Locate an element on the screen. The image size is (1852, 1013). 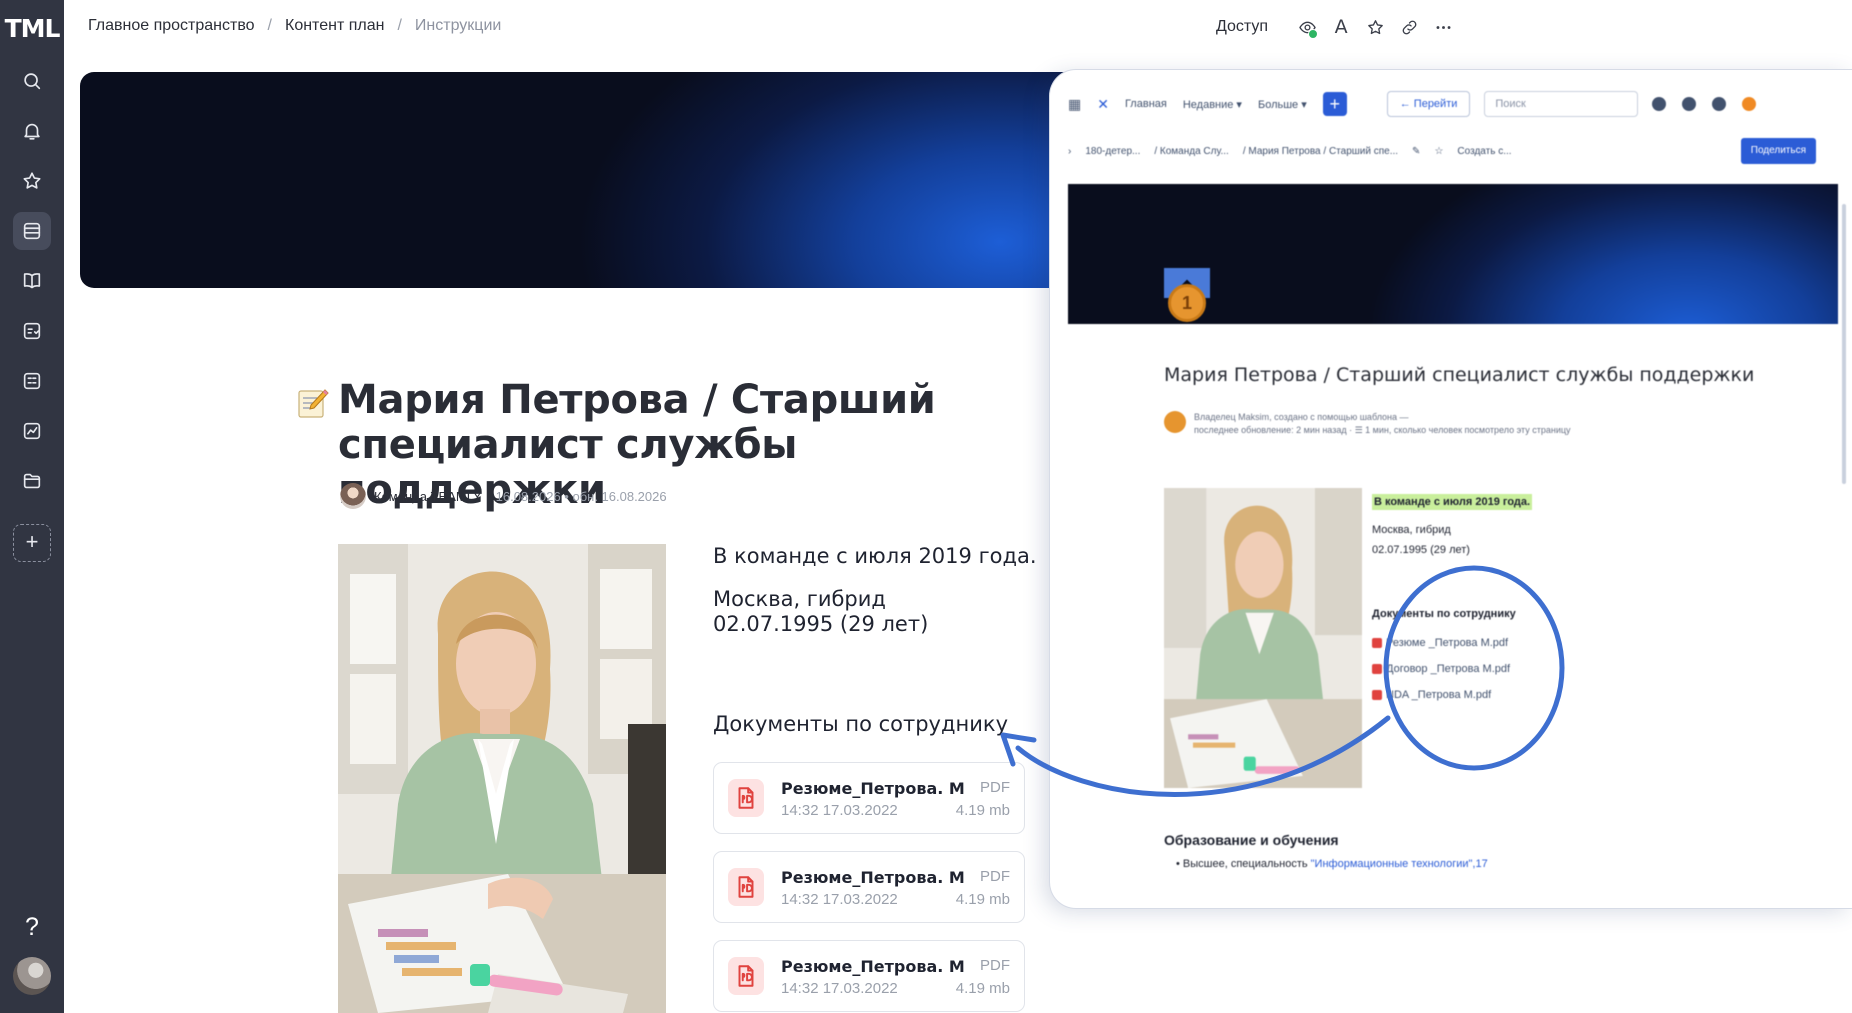
inset-search-input: Поиск is located at coordinates (1561, 104).